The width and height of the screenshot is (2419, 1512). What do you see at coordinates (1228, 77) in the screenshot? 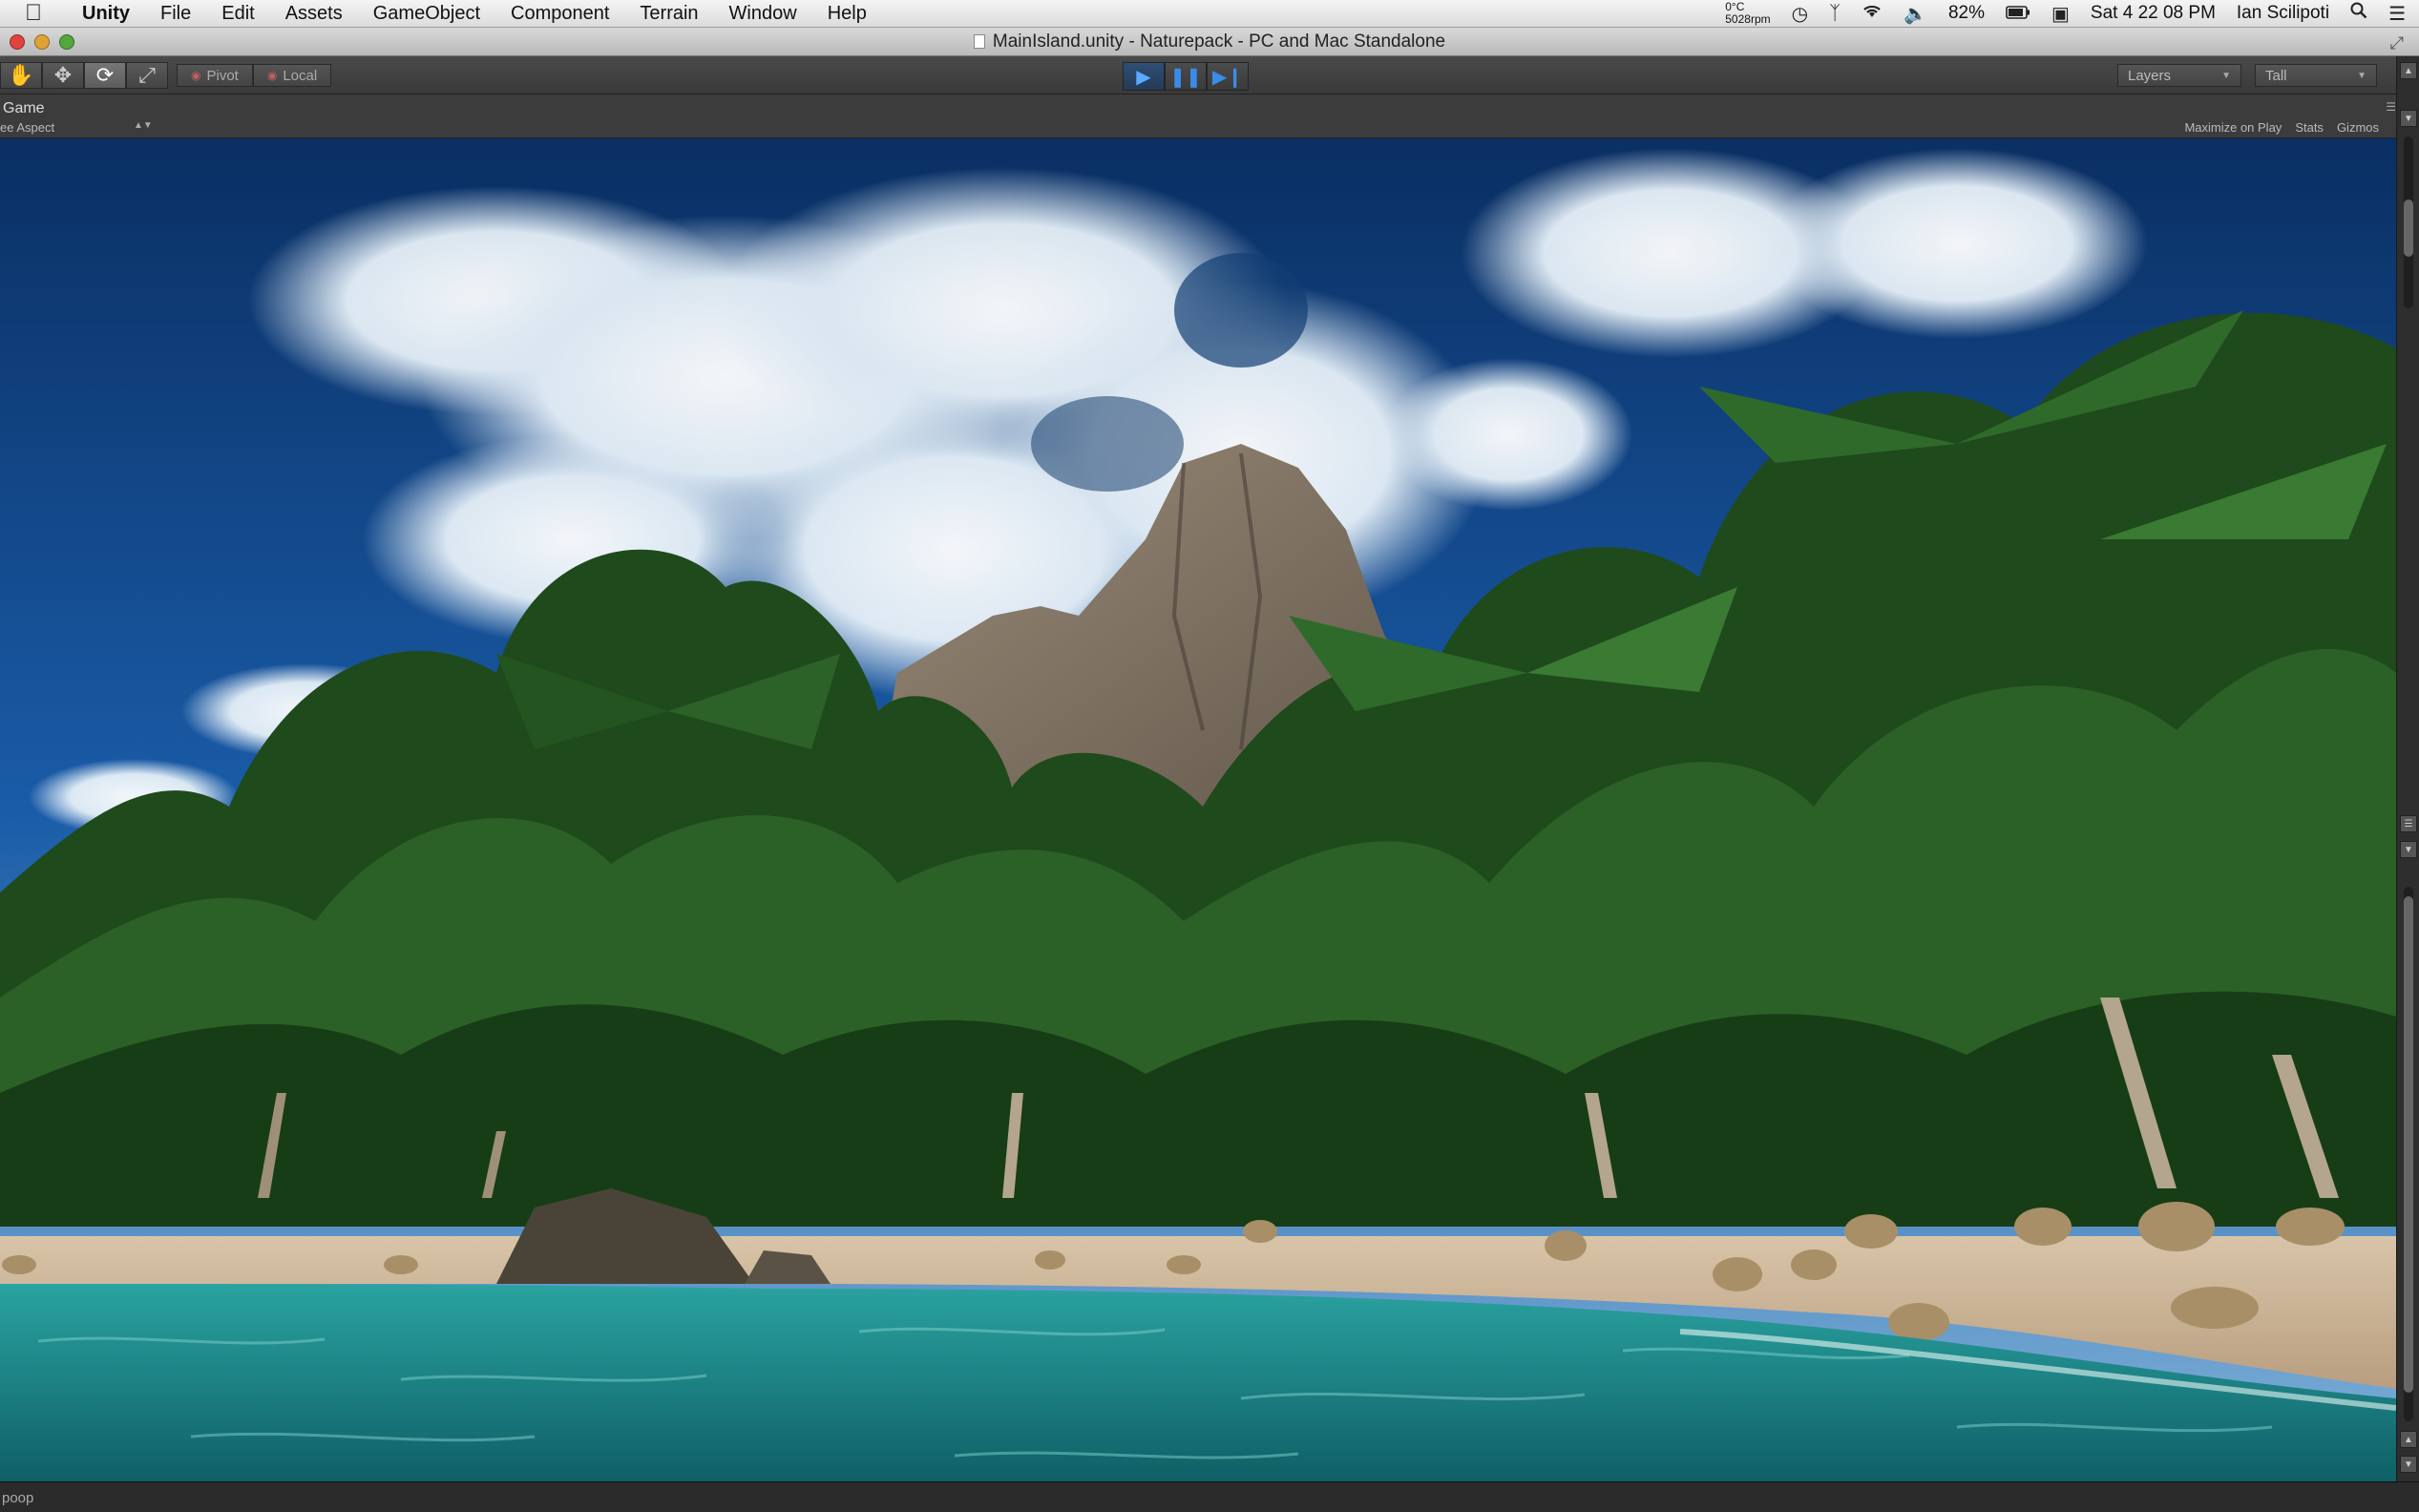
I see `step-icon: ▶❙` at bounding box center [1228, 77].